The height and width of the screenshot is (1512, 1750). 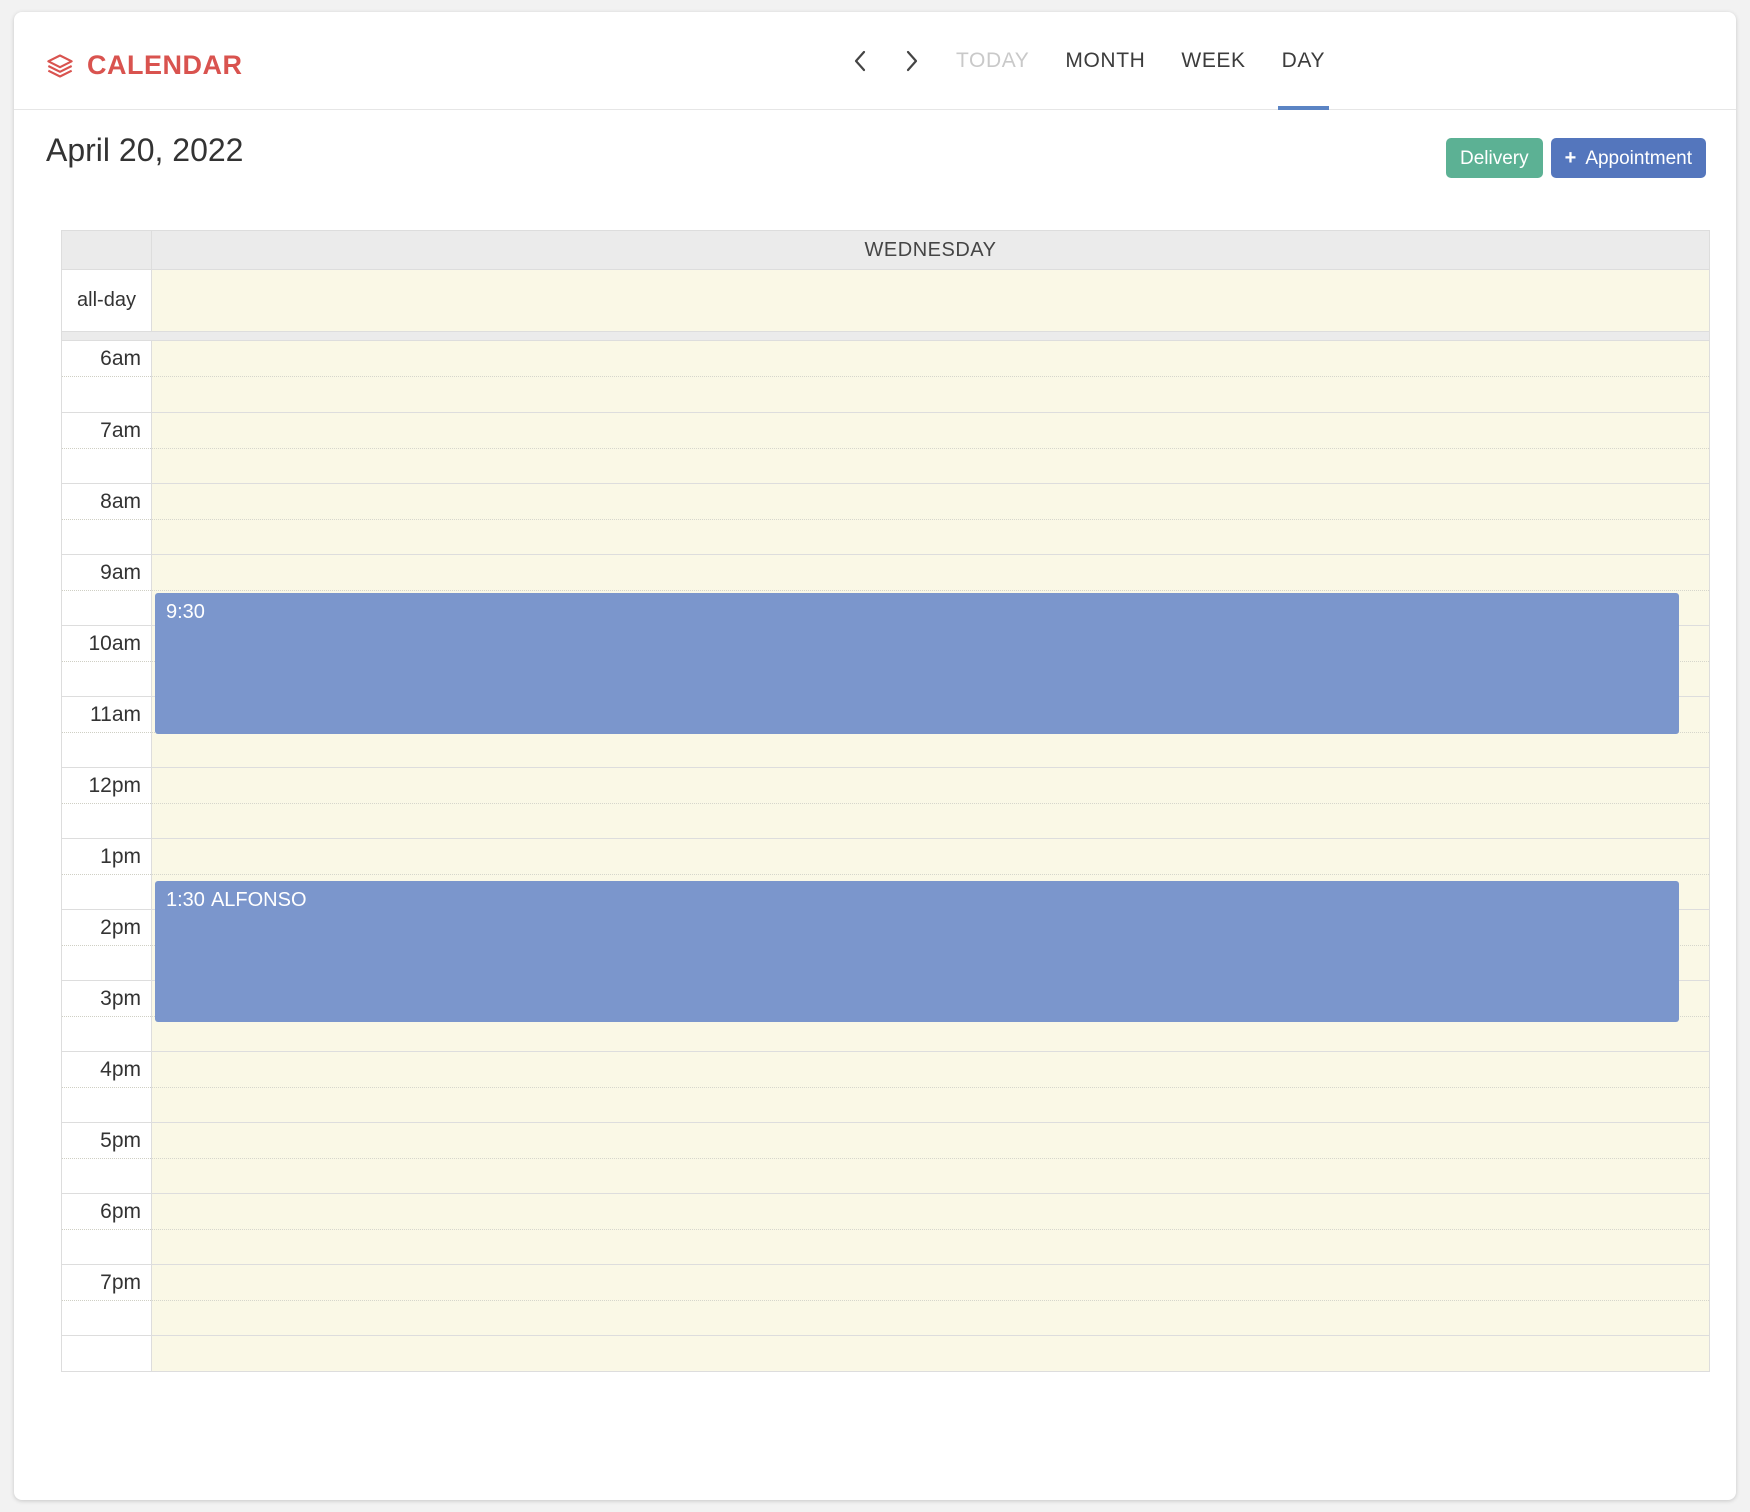 What do you see at coordinates (1213, 61) in the screenshot?
I see `tab-week: WEEK` at bounding box center [1213, 61].